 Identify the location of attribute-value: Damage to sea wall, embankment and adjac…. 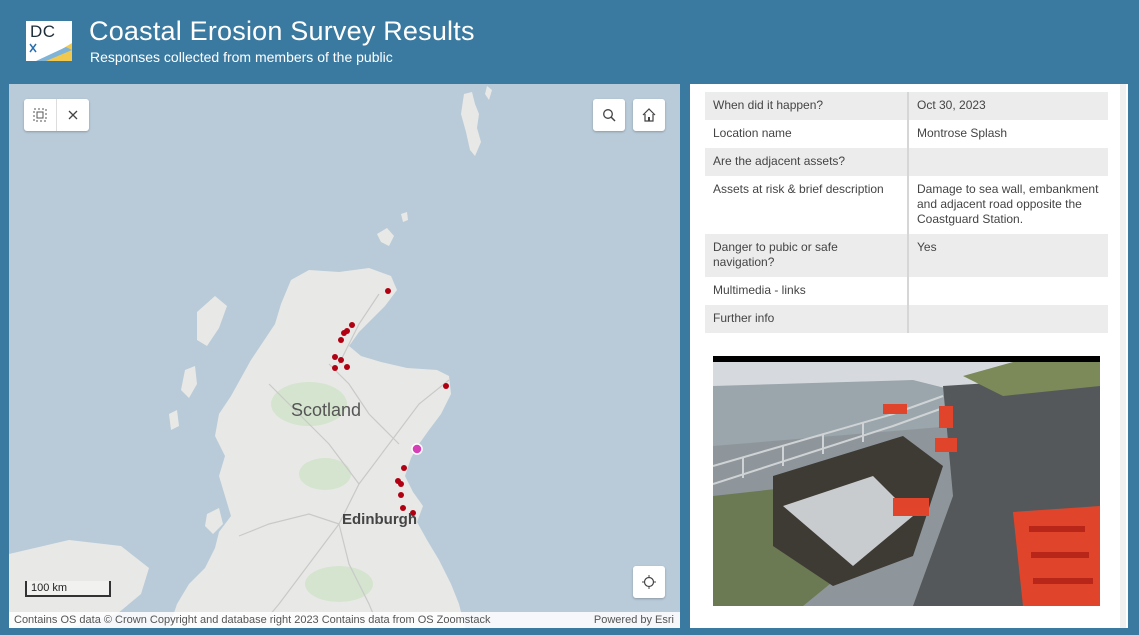
(1008, 204).